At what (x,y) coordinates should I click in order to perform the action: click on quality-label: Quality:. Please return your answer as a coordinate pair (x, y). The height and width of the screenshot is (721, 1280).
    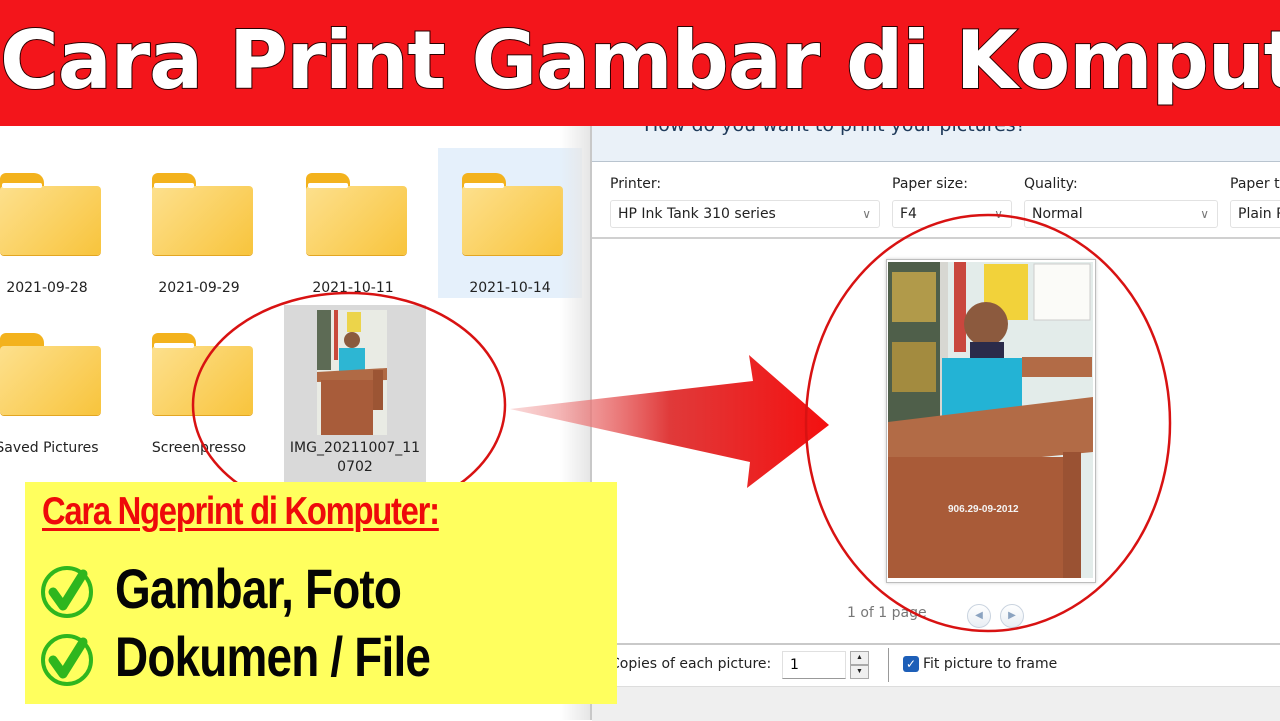
    Looking at the image, I should click on (1051, 184).